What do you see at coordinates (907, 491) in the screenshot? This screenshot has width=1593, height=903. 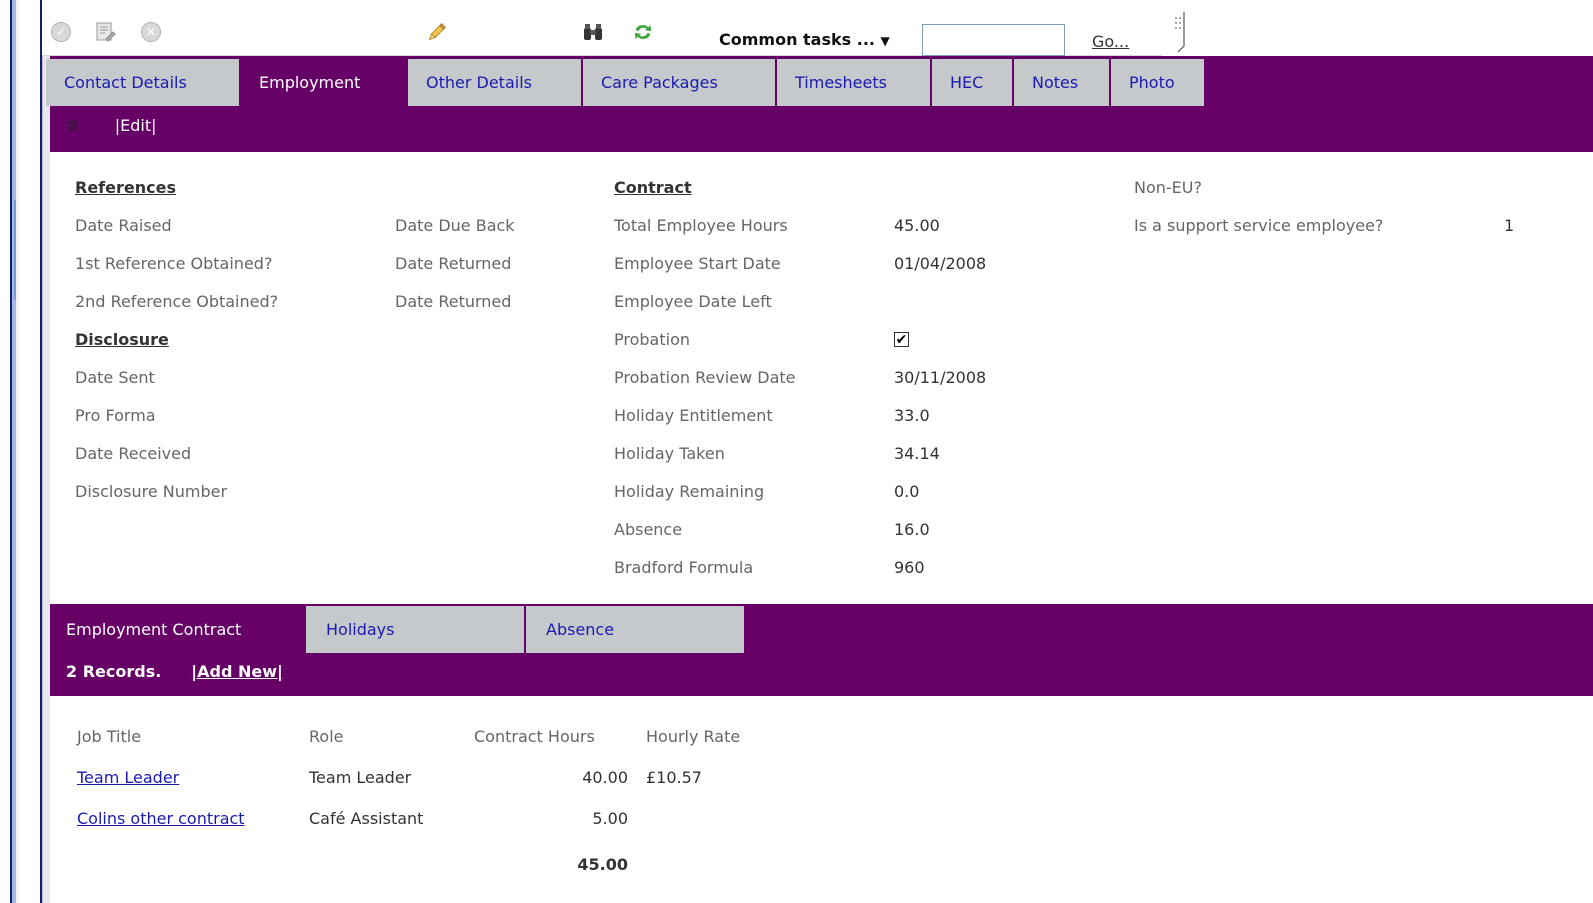 I see `holiday-remaining-value: 0.0` at bounding box center [907, 491].